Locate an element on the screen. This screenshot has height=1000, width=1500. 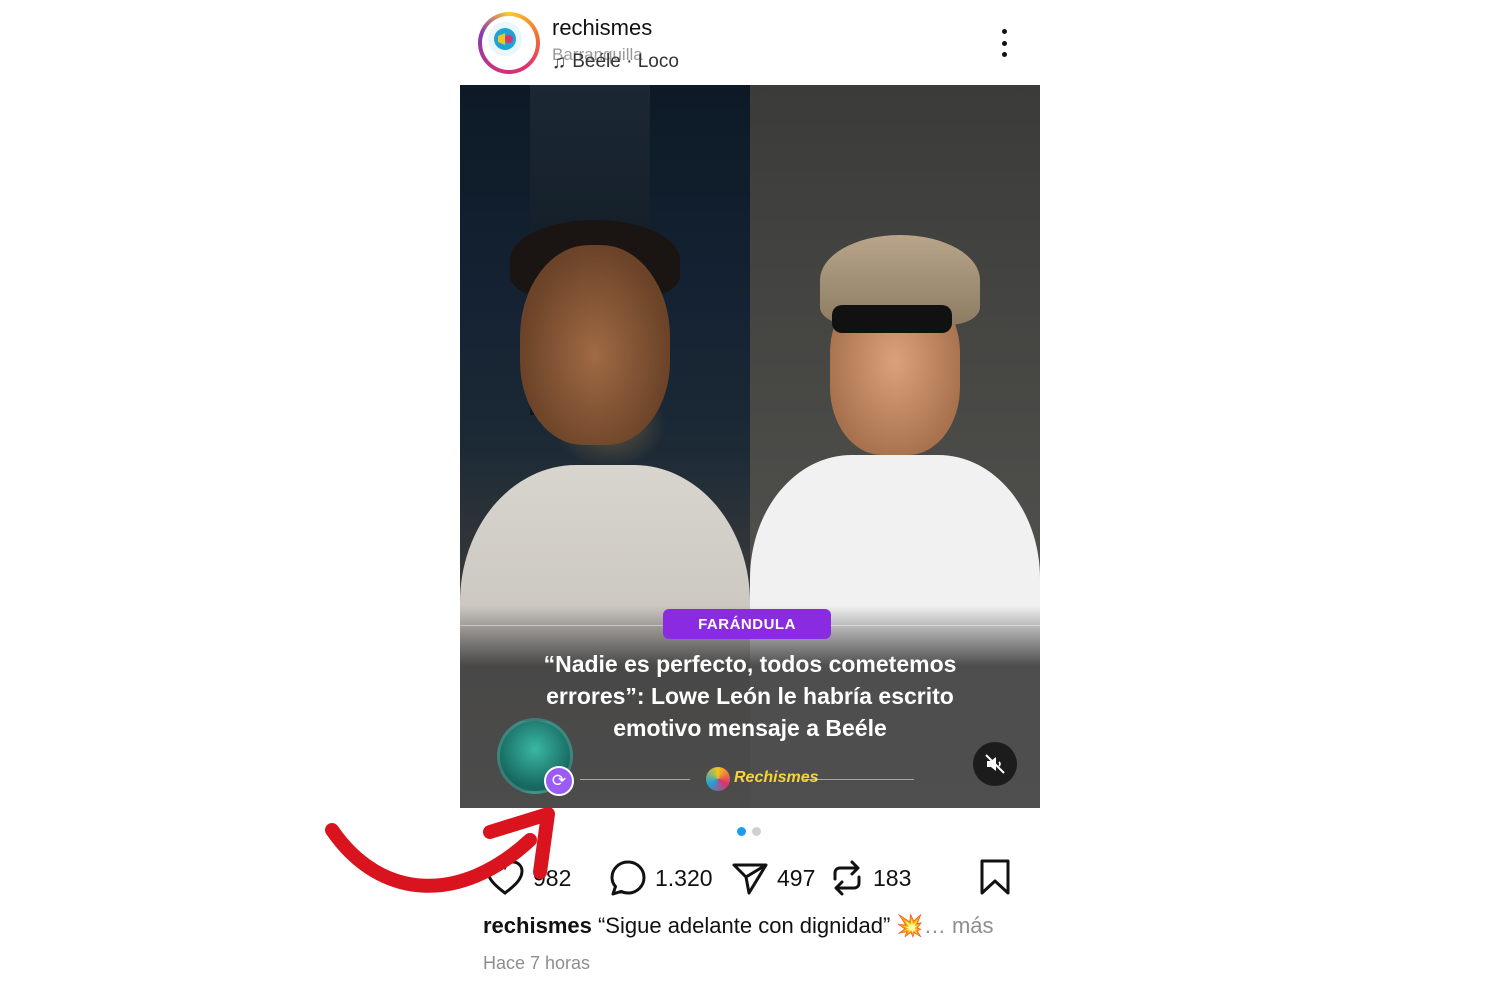
brand-watermark: Rechismes is located at coordinates (747, 779).